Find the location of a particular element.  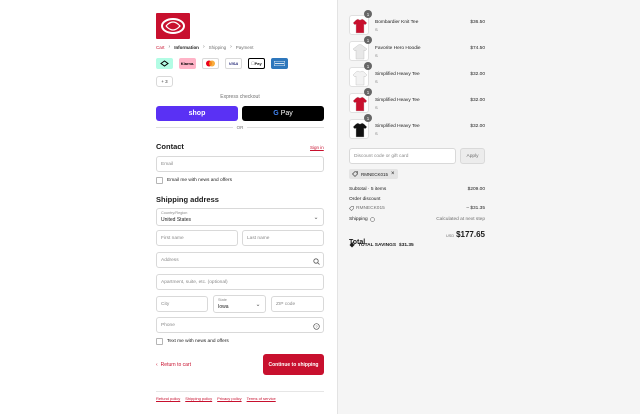

order-discount-label: Order discount is located at coordinates (365, 199).